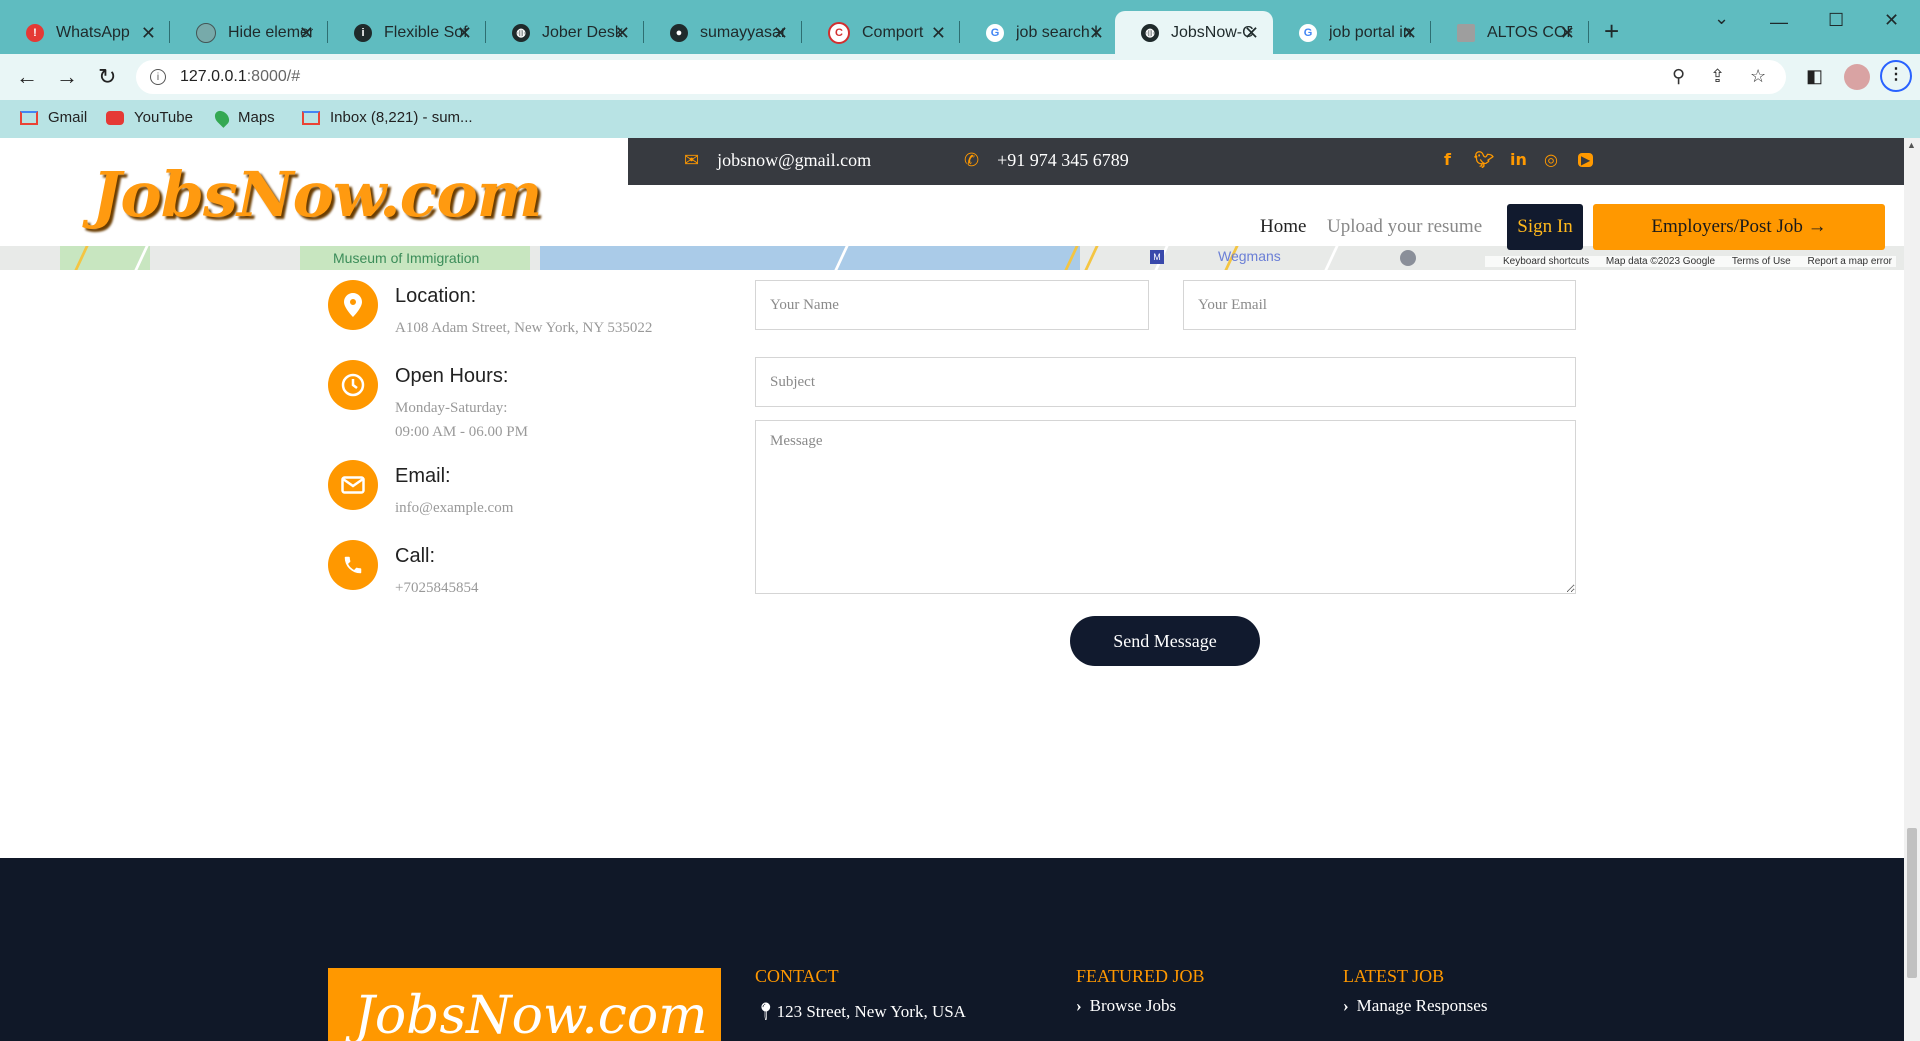 The width and height of the screenshot is (1920, 1041). Describe the element at coordinates (1891, 20) in the screenshot. I see `window-close-icon: ✕` at that location.